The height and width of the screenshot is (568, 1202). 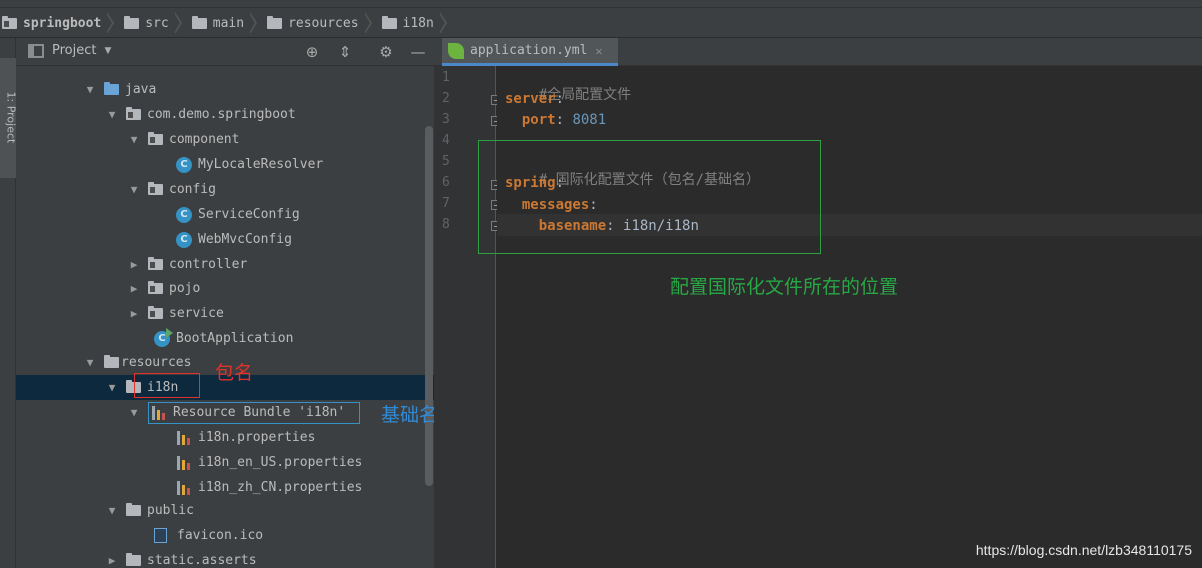 I want to click on tree-item-label: Resource Bundle 'i18n', so click(x=259, y=412).